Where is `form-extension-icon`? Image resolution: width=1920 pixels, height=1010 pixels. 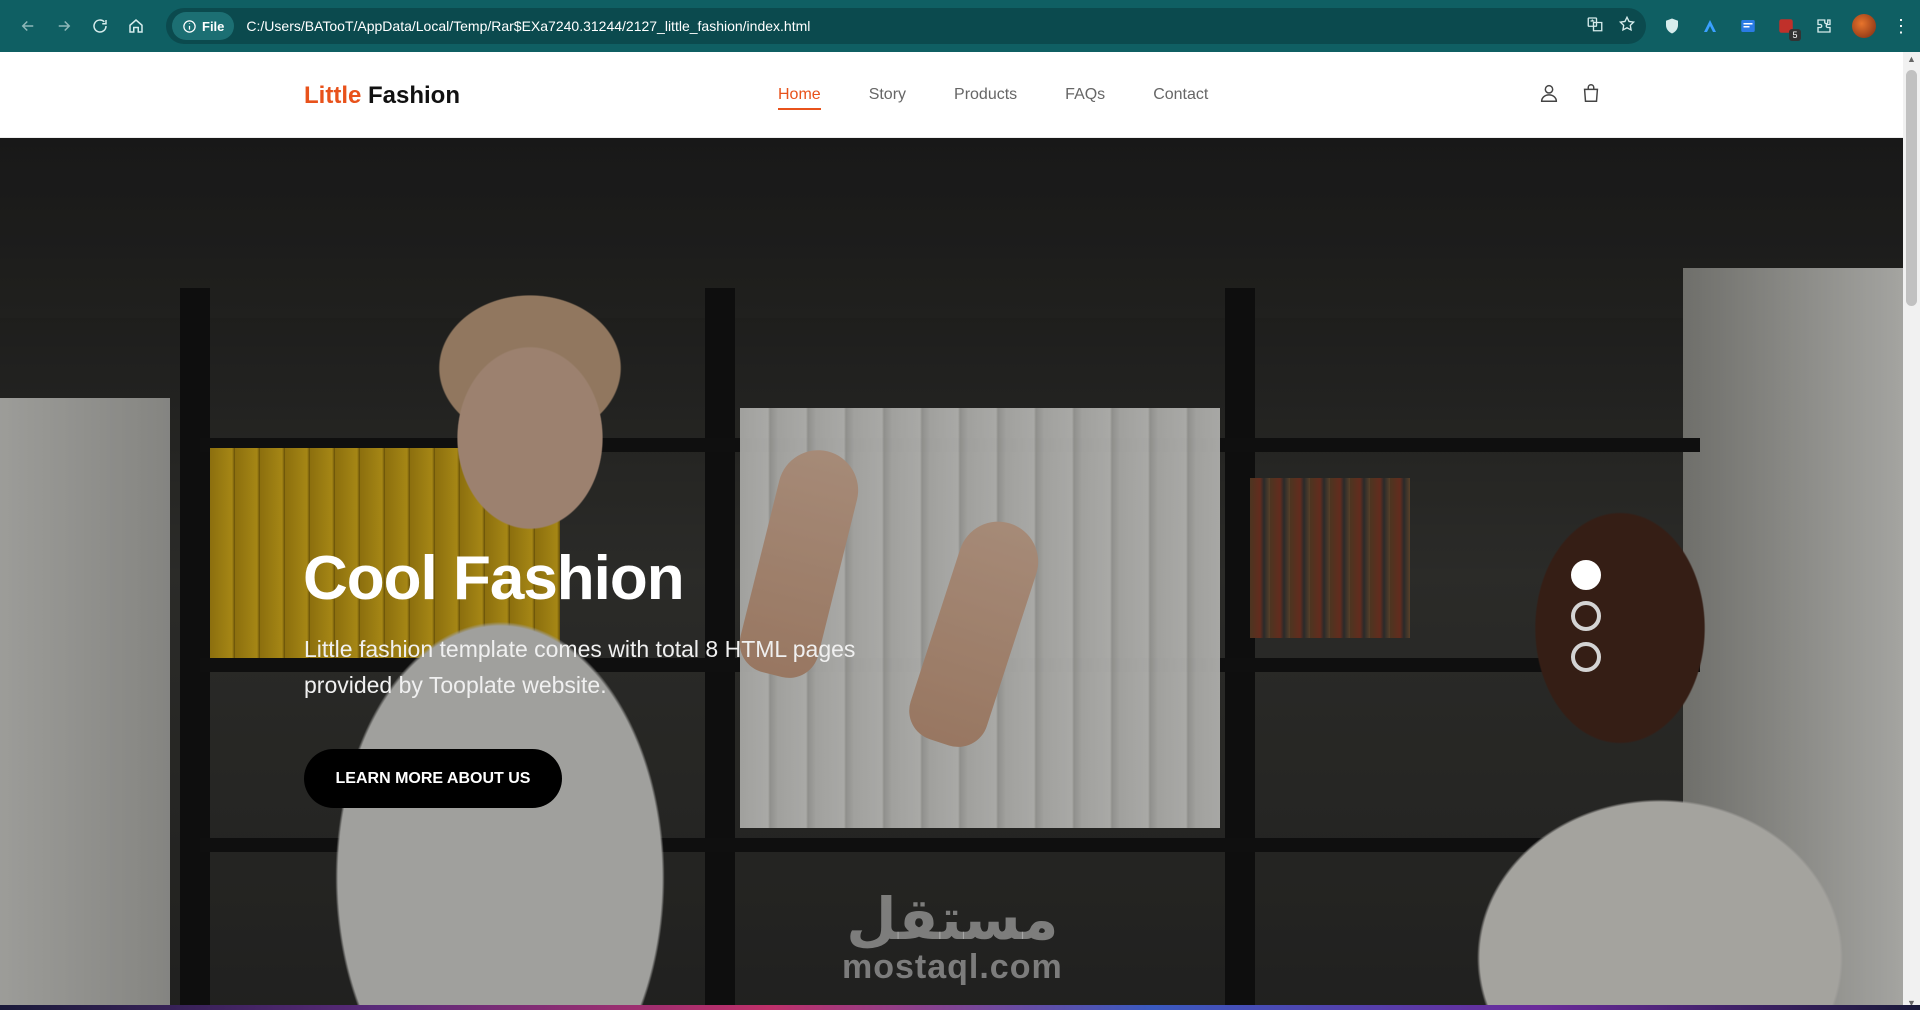 form-extension-icon is located at coordinates (1748, 26).